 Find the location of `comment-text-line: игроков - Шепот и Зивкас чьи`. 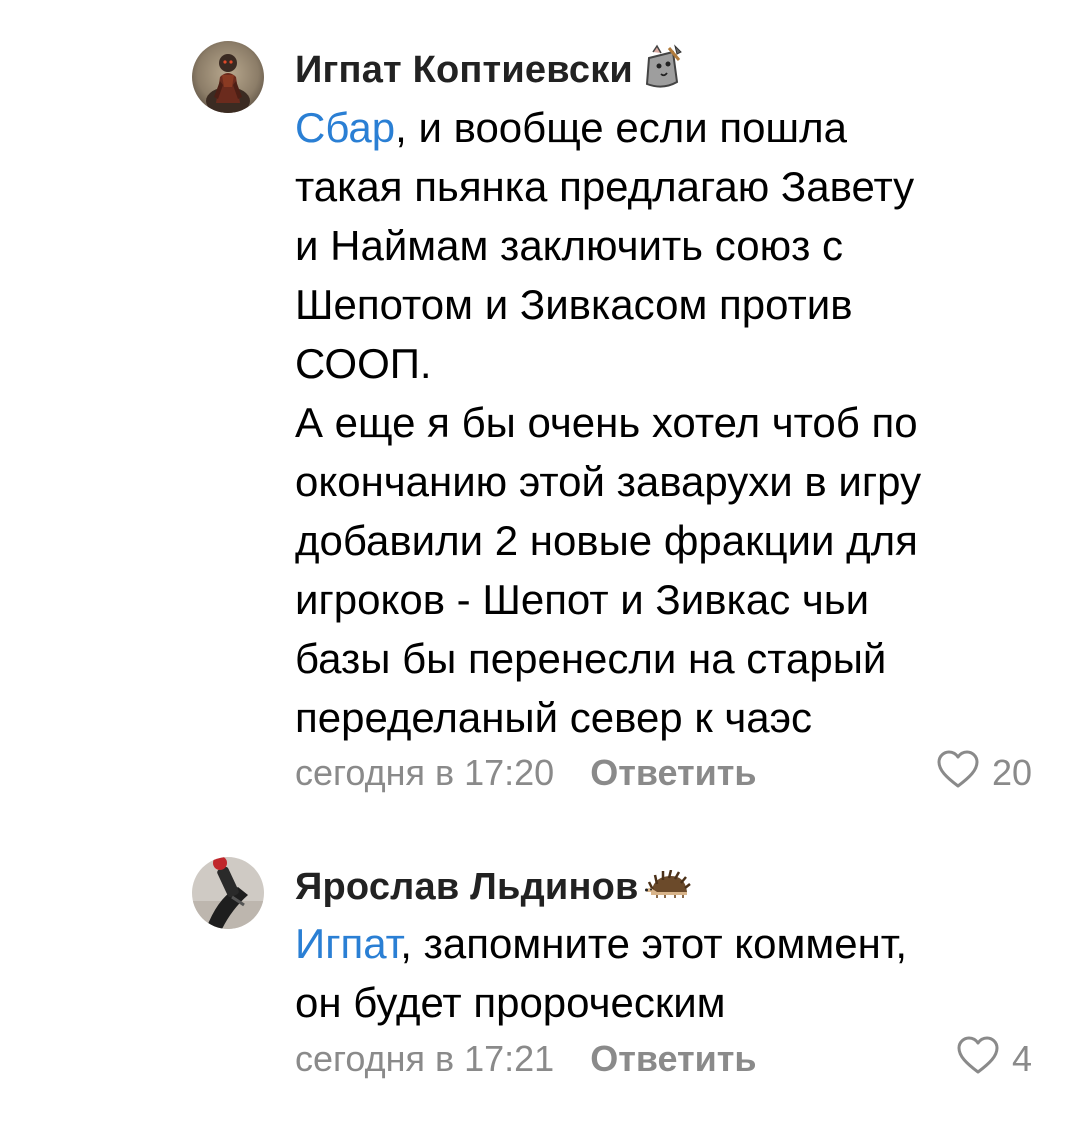

comment-text-line: игроков - Шепот и Зивкас чьи is located at coordinates (582, 599).